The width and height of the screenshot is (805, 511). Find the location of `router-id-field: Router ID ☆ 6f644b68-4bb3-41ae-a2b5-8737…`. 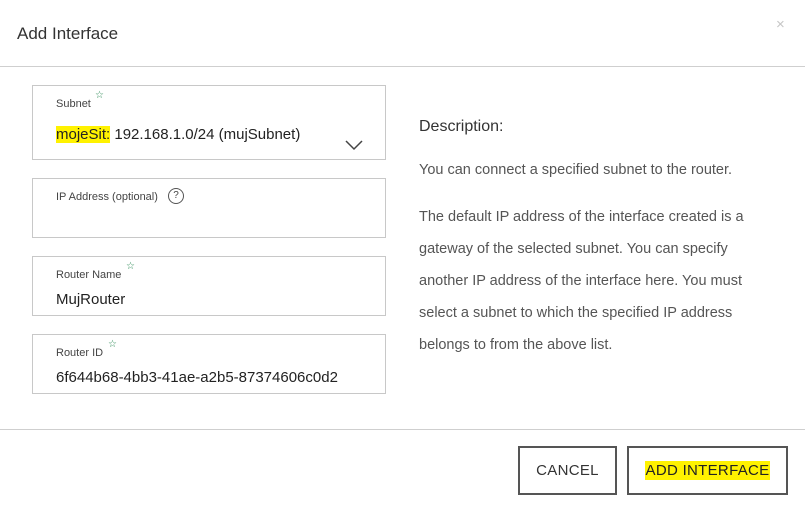

router-id-field: Router ID ☆ 6f644b68-4bb3-41ae-a2b5-8737… is located at coordinates (209, 364).